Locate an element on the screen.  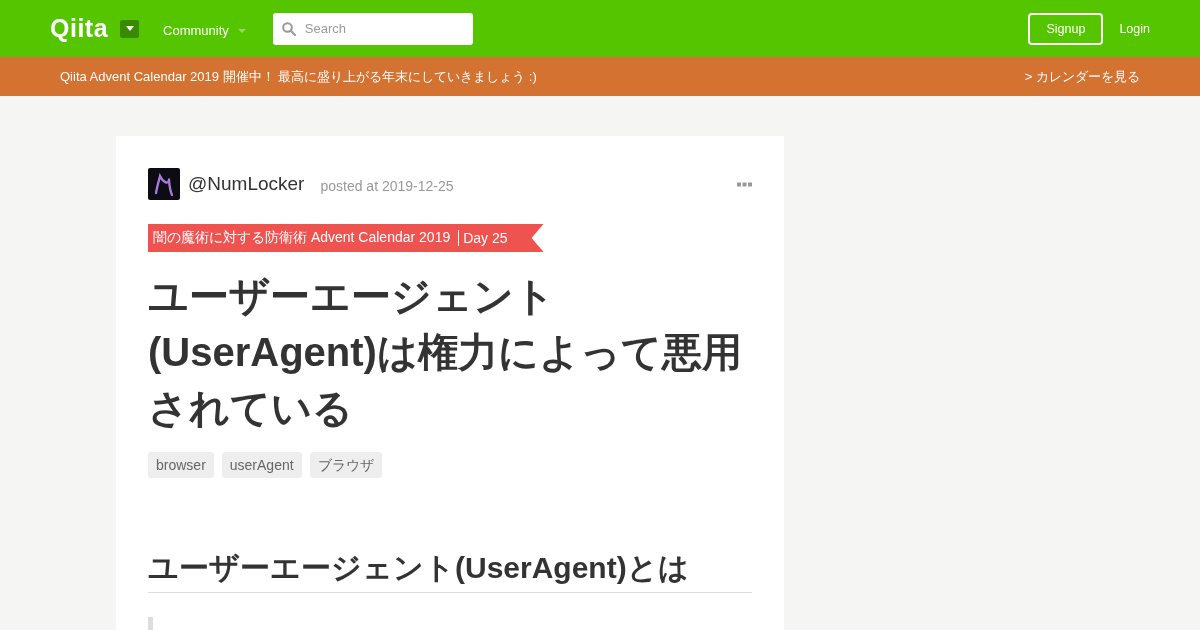
tag-chip: ブラウザ is located at coordinates (345, 465).